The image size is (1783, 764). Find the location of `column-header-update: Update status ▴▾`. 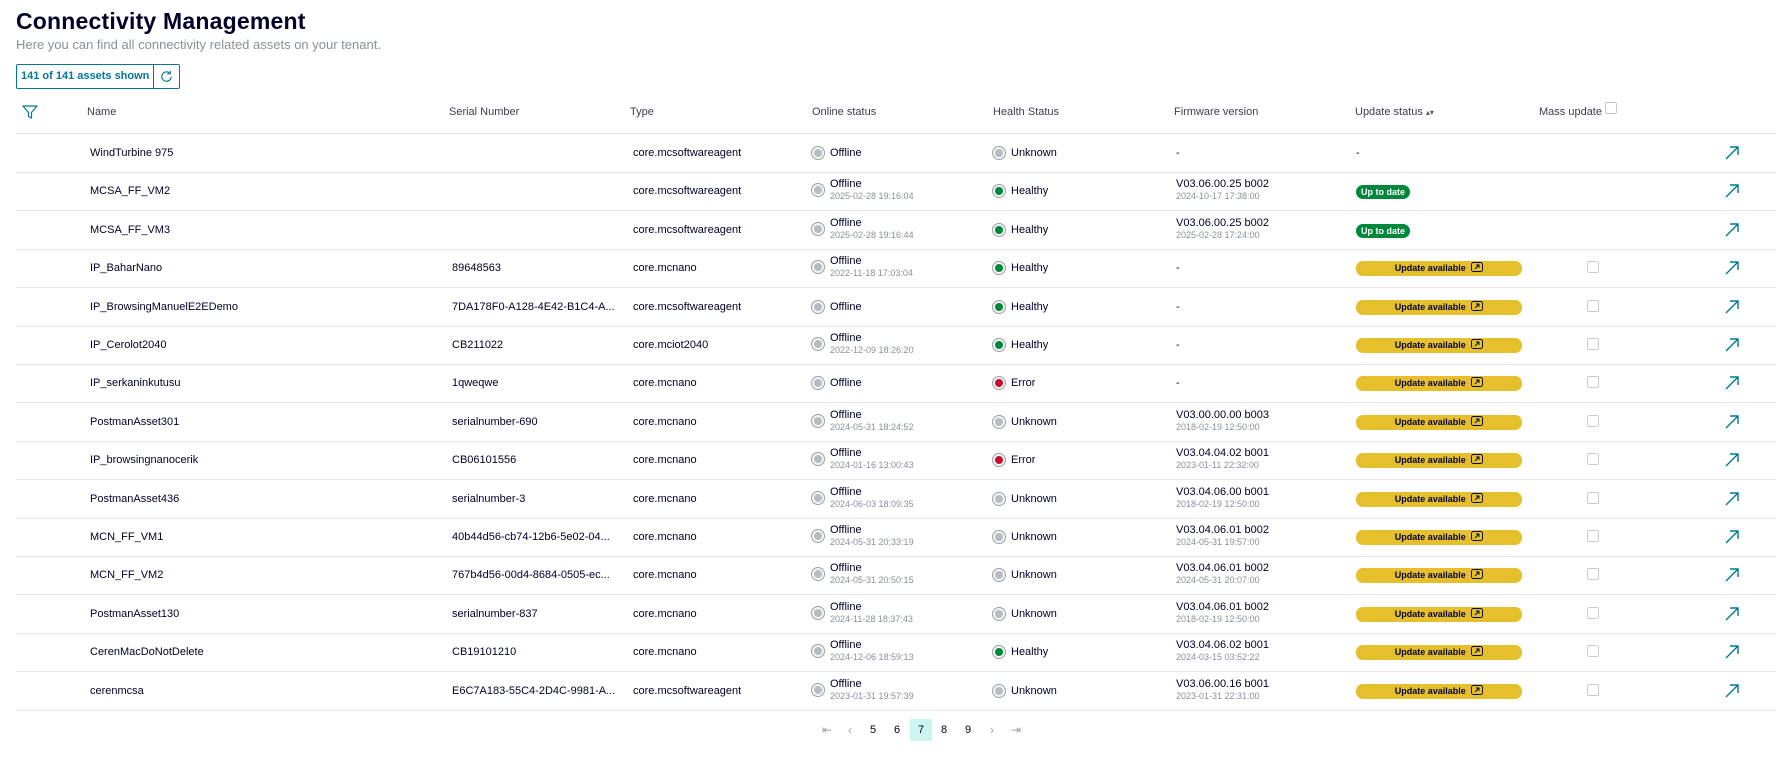

column-header-update: Update status ▴▾ is located at coordinates (1394, 112).